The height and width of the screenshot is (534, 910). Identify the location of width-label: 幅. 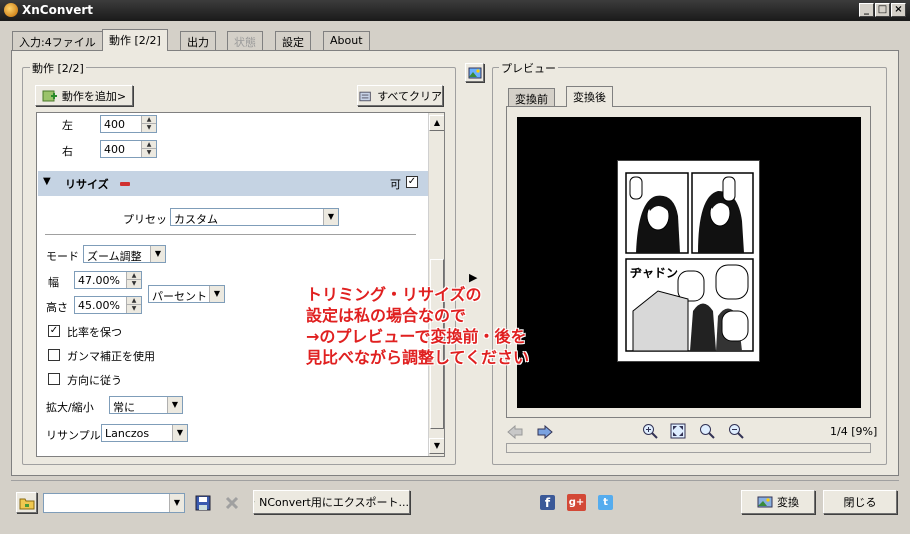
(53, 282).